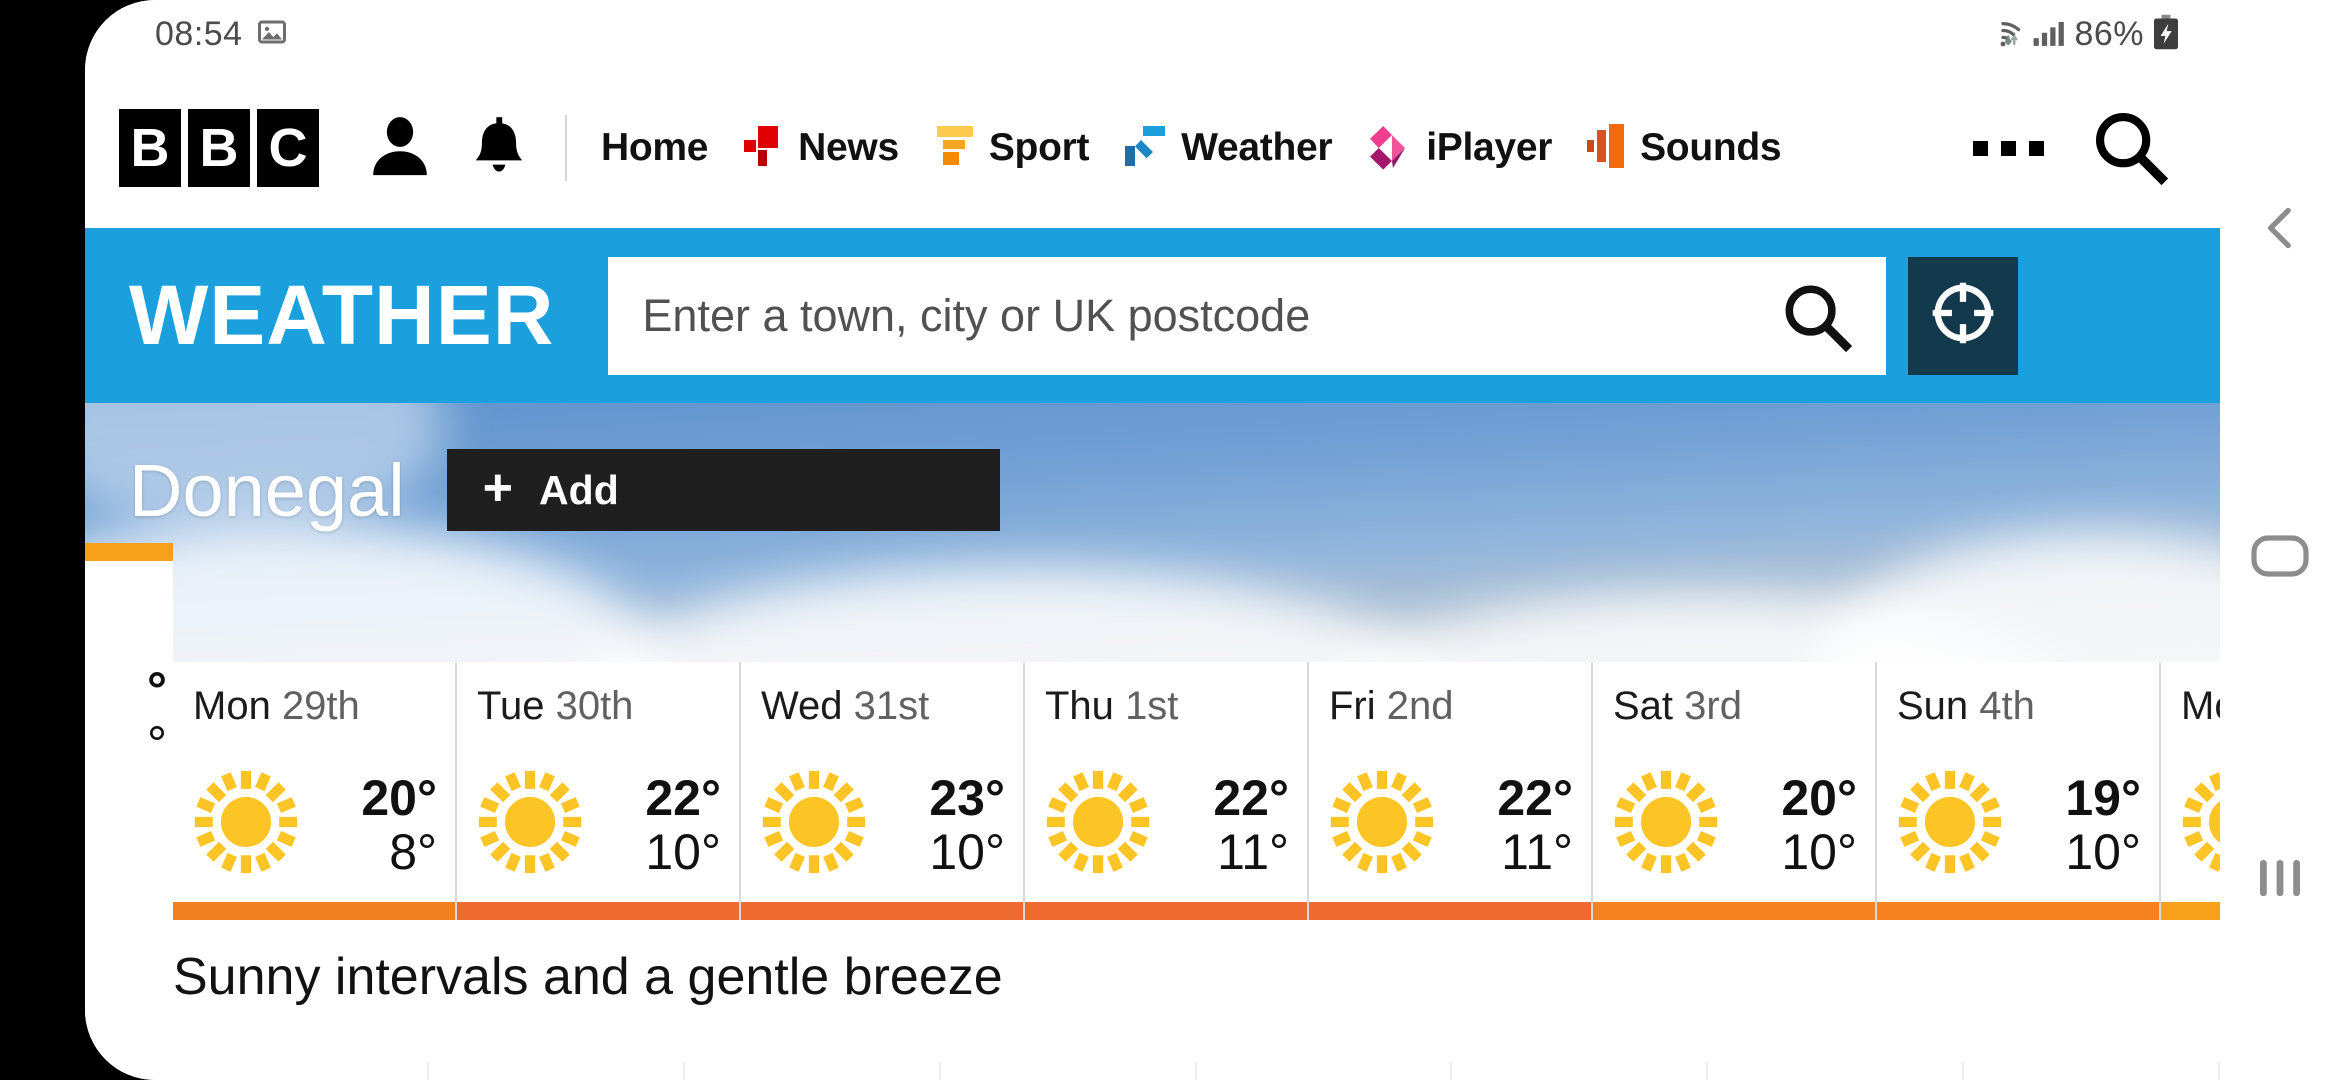 The width and height of the screenshot is (2340, 1080). I want to click on day-name: Wed, so click(802, 706).